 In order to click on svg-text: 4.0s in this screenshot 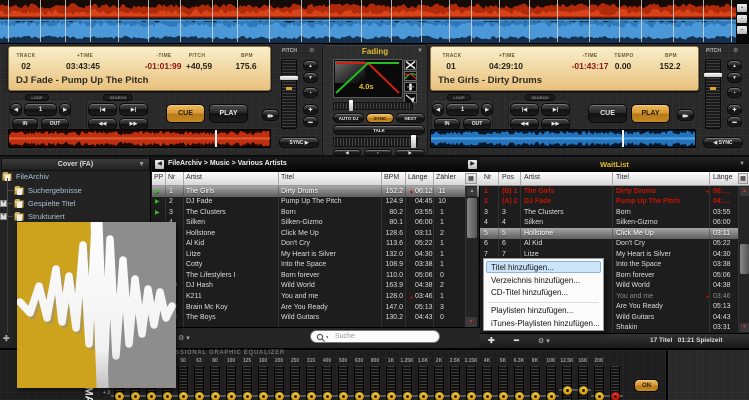, I will do `click(366, 86)`.